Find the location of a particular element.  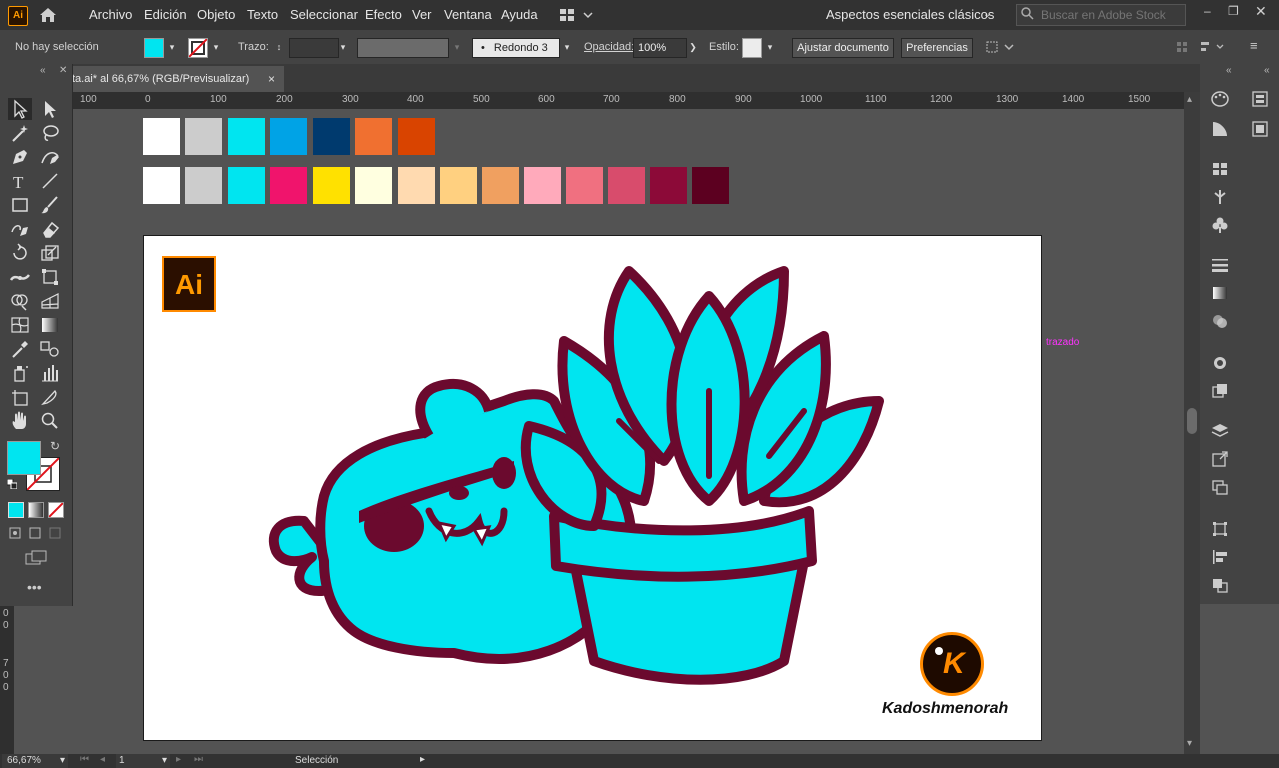

draw-mode-icon is located at coordinates (36, 533).